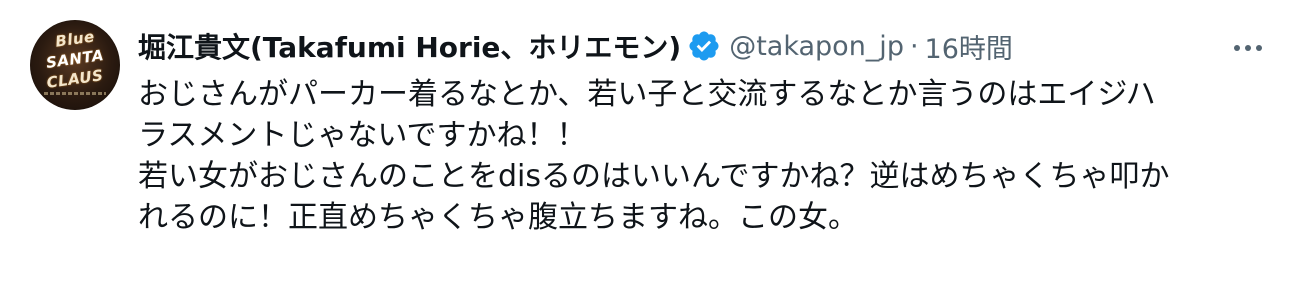 The height and width of the screenshot is (293, 1300). I want to click on avatar-decoration, so click(75, 93).